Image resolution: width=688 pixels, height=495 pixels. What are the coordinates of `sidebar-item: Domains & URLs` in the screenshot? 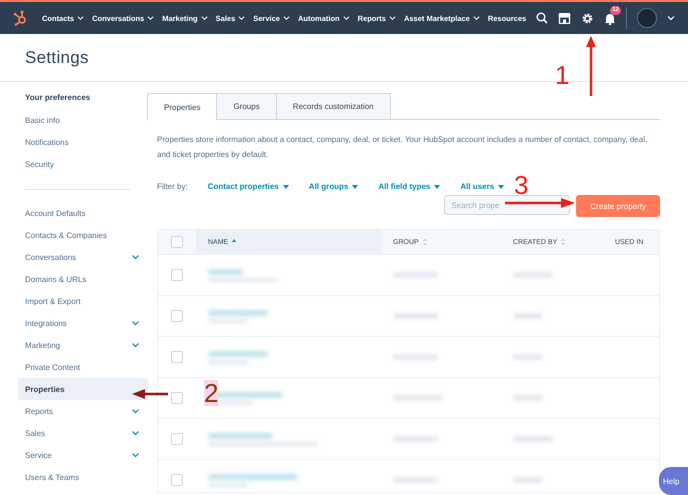 It's located at (83, 279).